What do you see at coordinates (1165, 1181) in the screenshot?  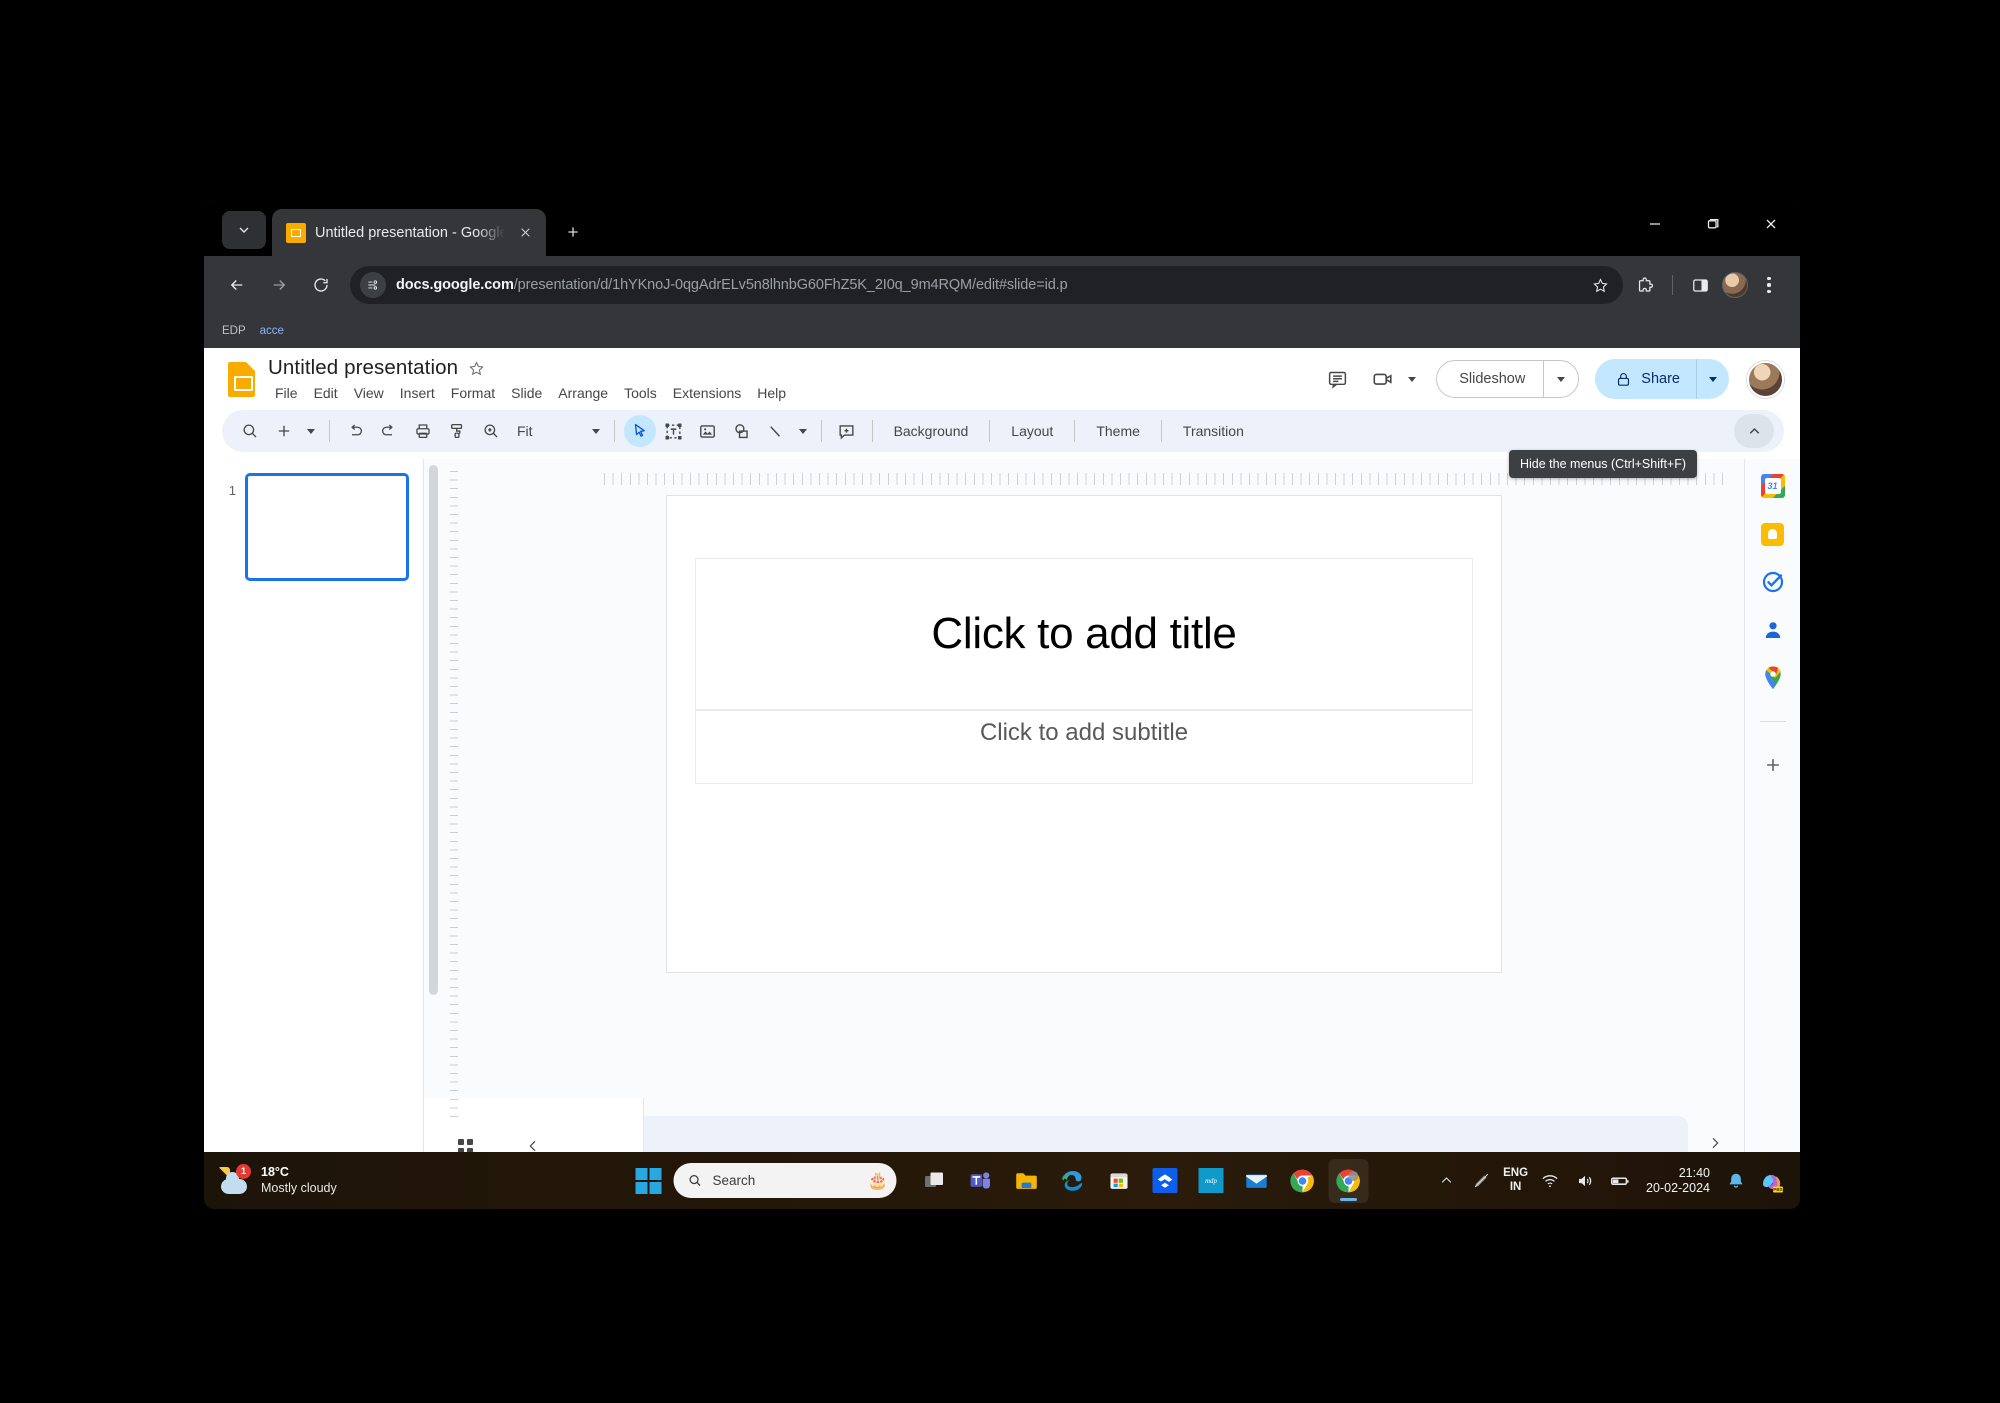 I see `dropbox-icon` at bounding box center [1165, 1181].